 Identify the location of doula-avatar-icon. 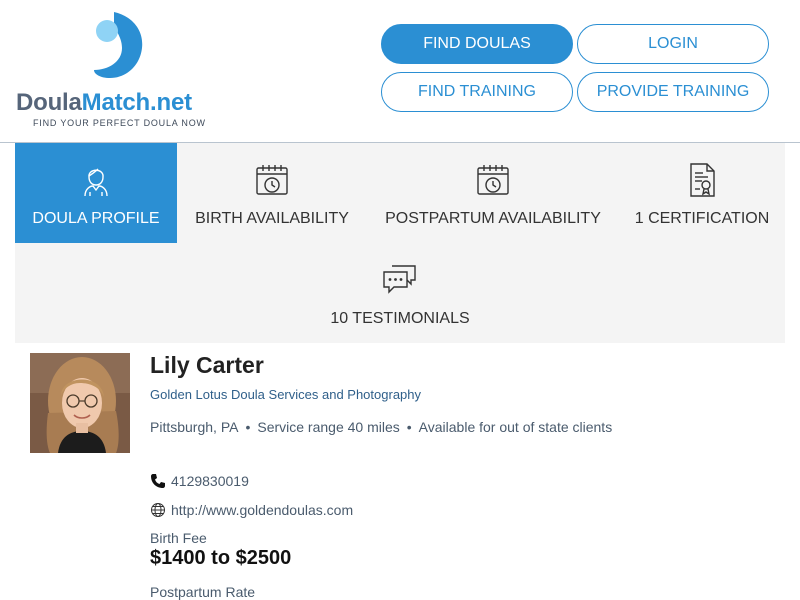
(96, 182).